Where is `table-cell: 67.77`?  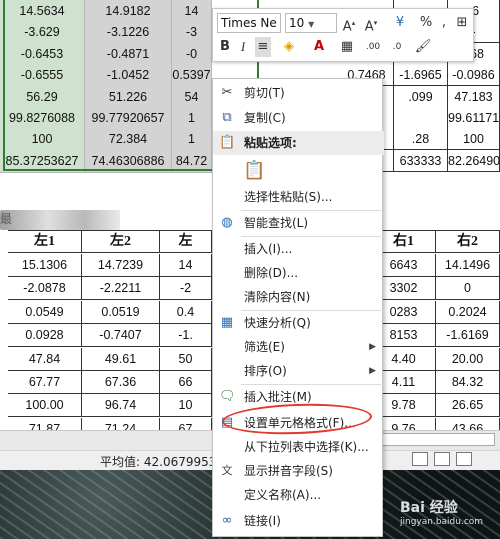 table-cell: 67.77 is located at coordinates (45, 382).